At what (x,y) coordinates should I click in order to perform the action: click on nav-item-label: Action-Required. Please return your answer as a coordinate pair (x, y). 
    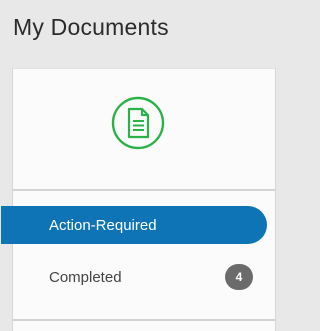
    Looking at the image, I should click on (103, 225).